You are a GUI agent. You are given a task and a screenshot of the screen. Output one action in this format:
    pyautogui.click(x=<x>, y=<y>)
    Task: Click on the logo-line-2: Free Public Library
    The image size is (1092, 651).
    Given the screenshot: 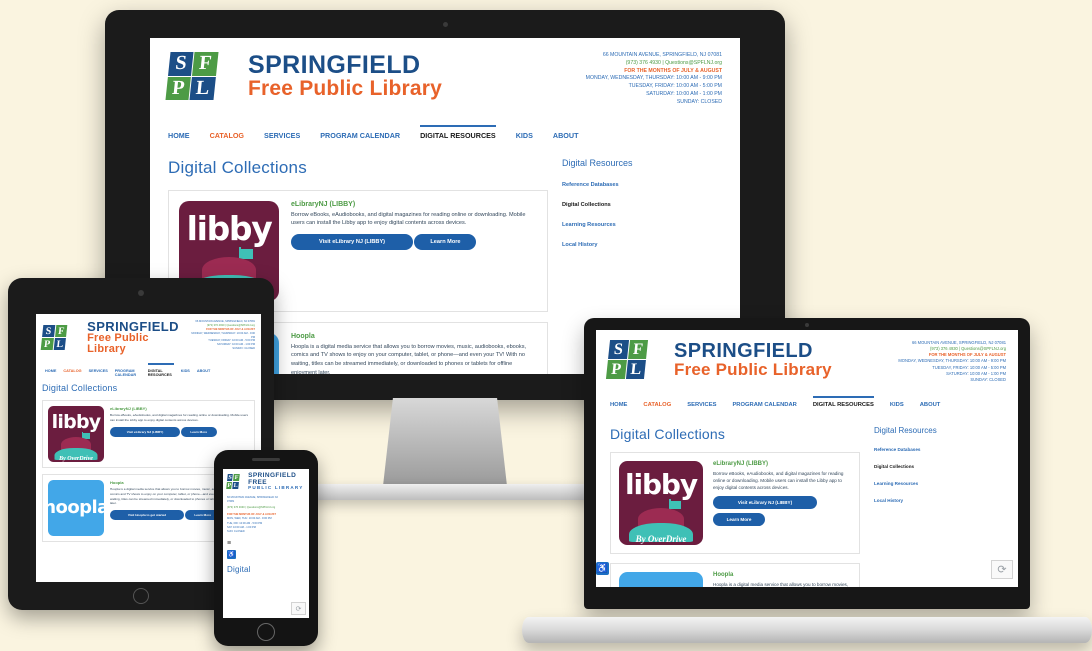 What is the action you would take?
    pyautogui.click(x=118, y=343)
    